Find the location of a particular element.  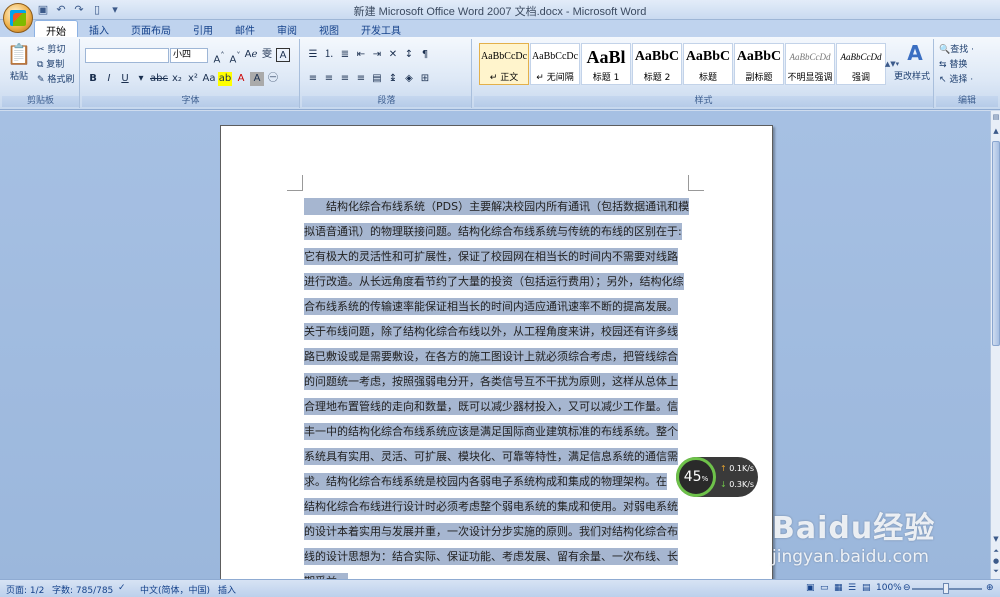

full-screen-reading-icon: ▭ is located at coordinates (824, 588).